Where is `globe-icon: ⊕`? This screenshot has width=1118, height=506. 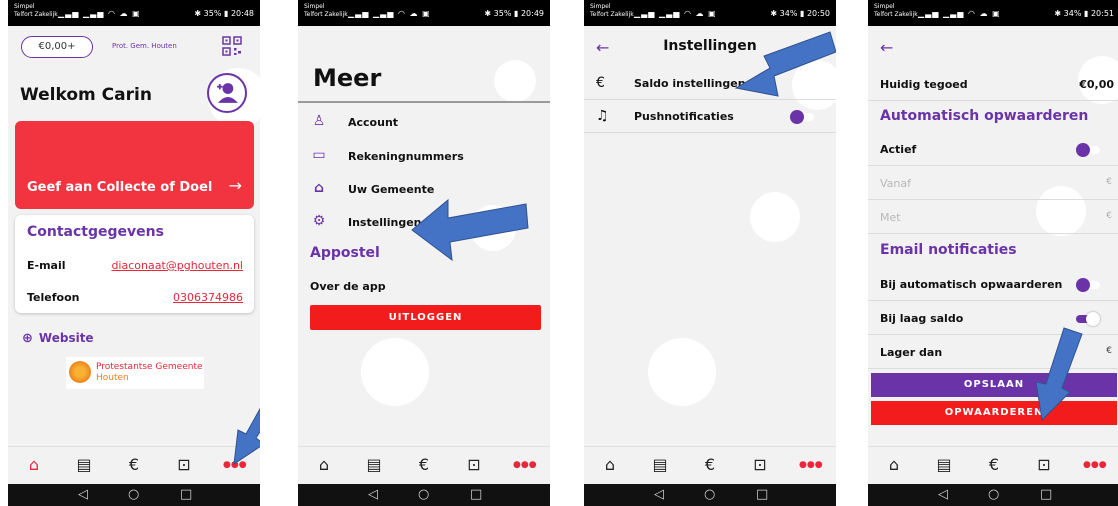 globe-icon: ⊕ is located at coordinates (27, 338).